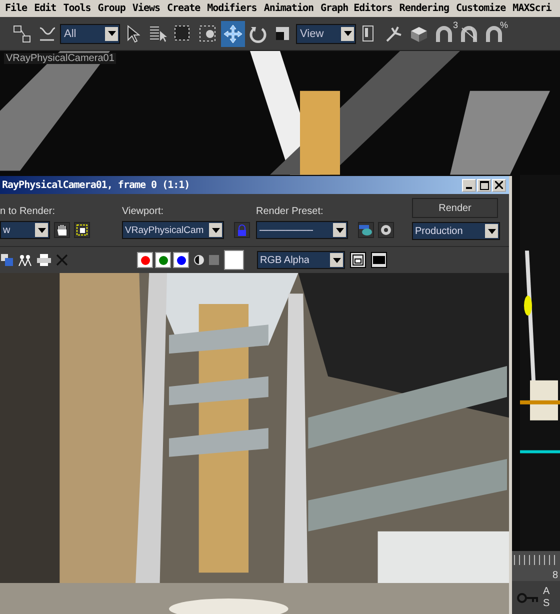 Image resolution: width=560 pixels, height=614 pixels. I want to click on menu-item: Graph Editors, so click(356, 8).